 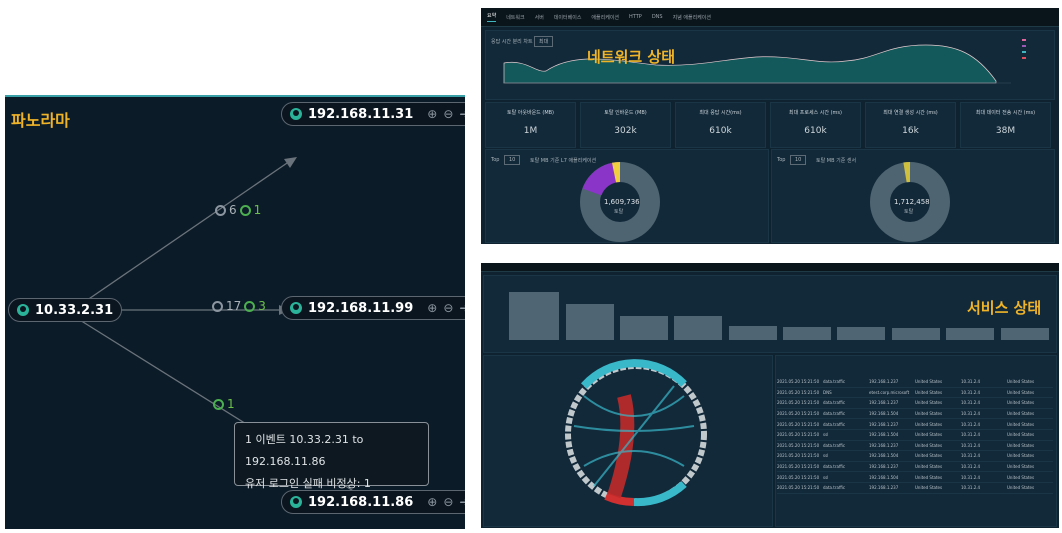 I want to click on edge-counter-2: 17 3, so click(x=239, y=306).